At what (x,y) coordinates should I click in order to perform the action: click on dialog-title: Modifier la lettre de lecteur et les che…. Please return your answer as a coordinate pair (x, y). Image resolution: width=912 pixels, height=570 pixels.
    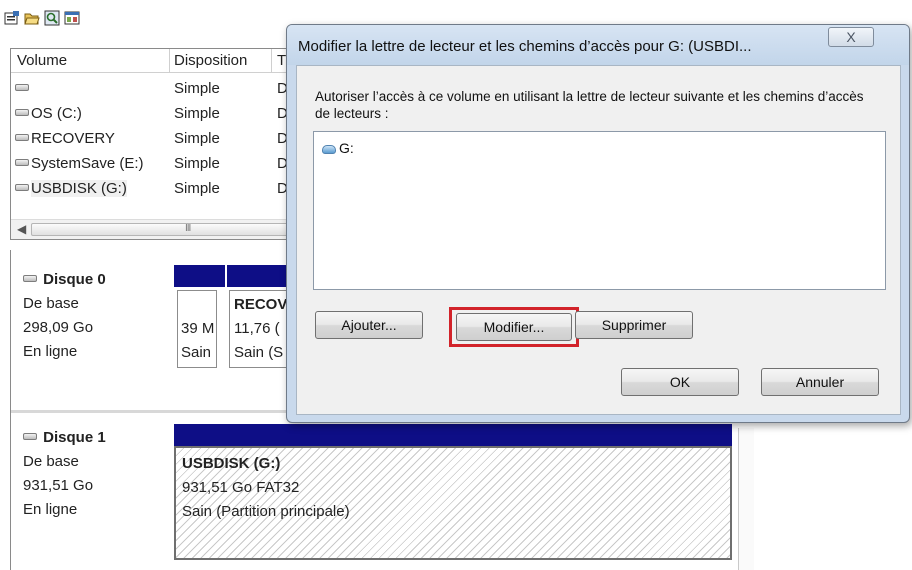
    Looking at the image, I should click on (525, 46).